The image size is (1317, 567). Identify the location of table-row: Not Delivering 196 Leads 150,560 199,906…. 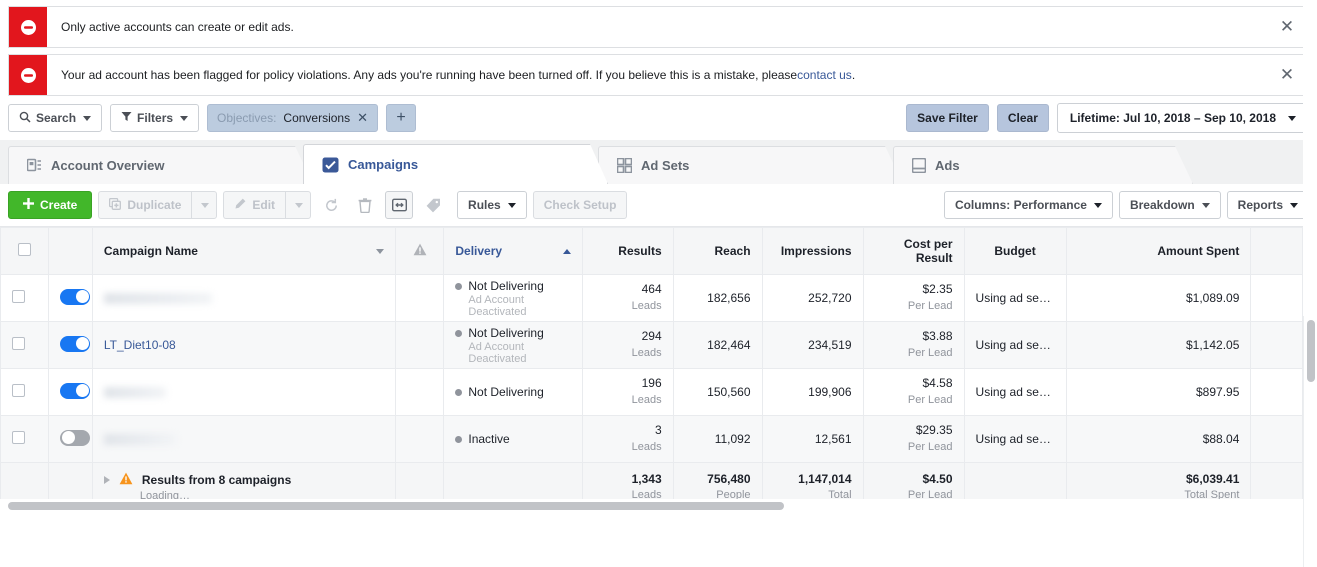
(651, 392).